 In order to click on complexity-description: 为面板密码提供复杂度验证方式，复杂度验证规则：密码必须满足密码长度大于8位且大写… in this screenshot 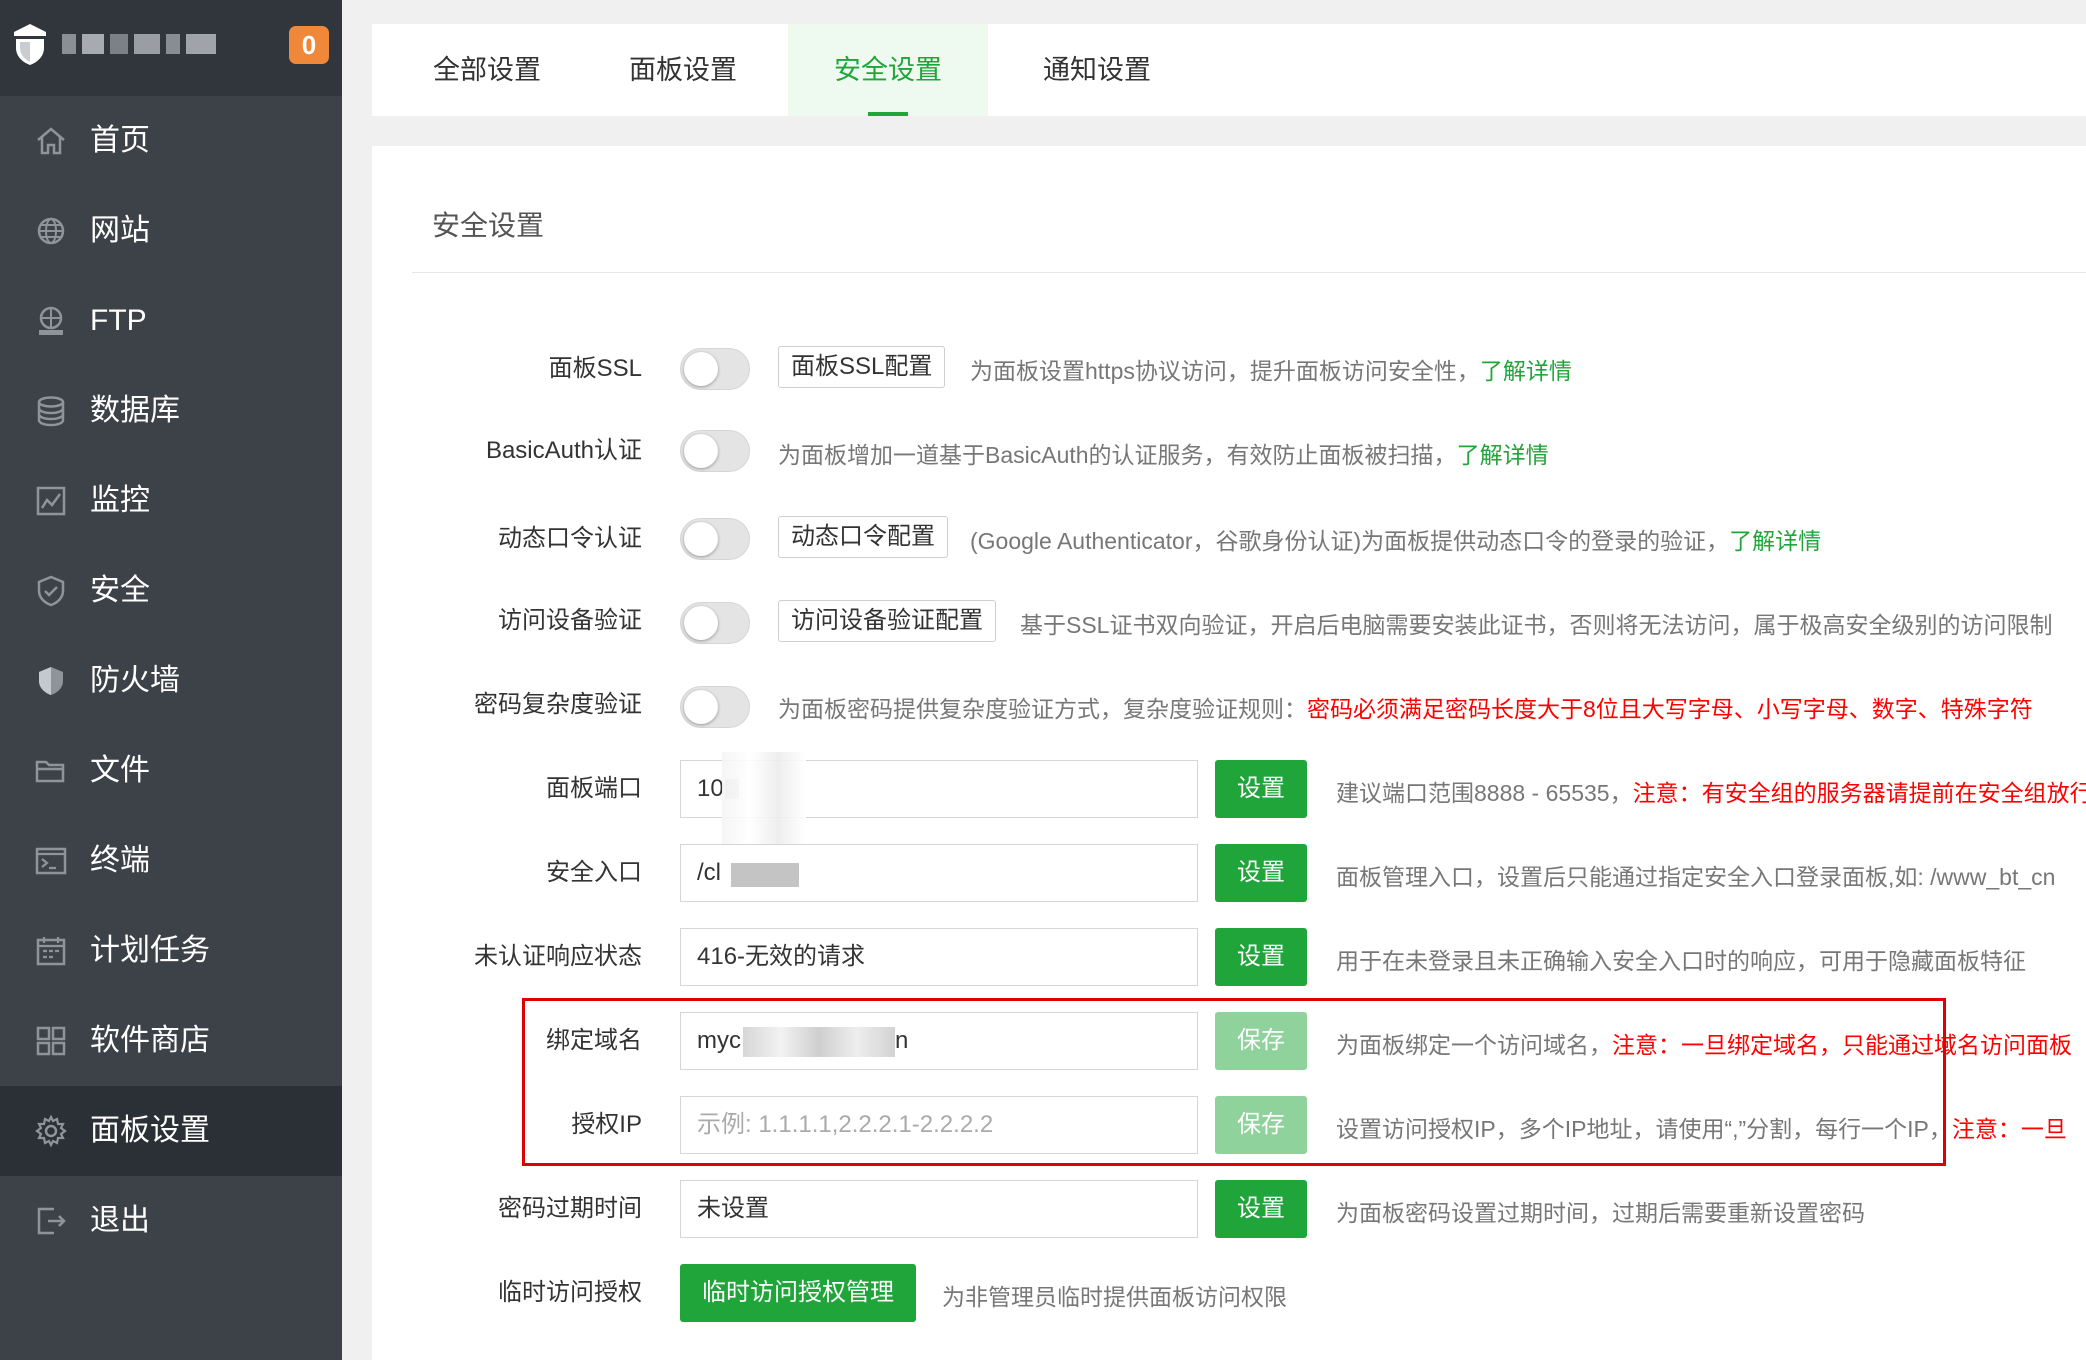, I will do `click(1405, 707)`.